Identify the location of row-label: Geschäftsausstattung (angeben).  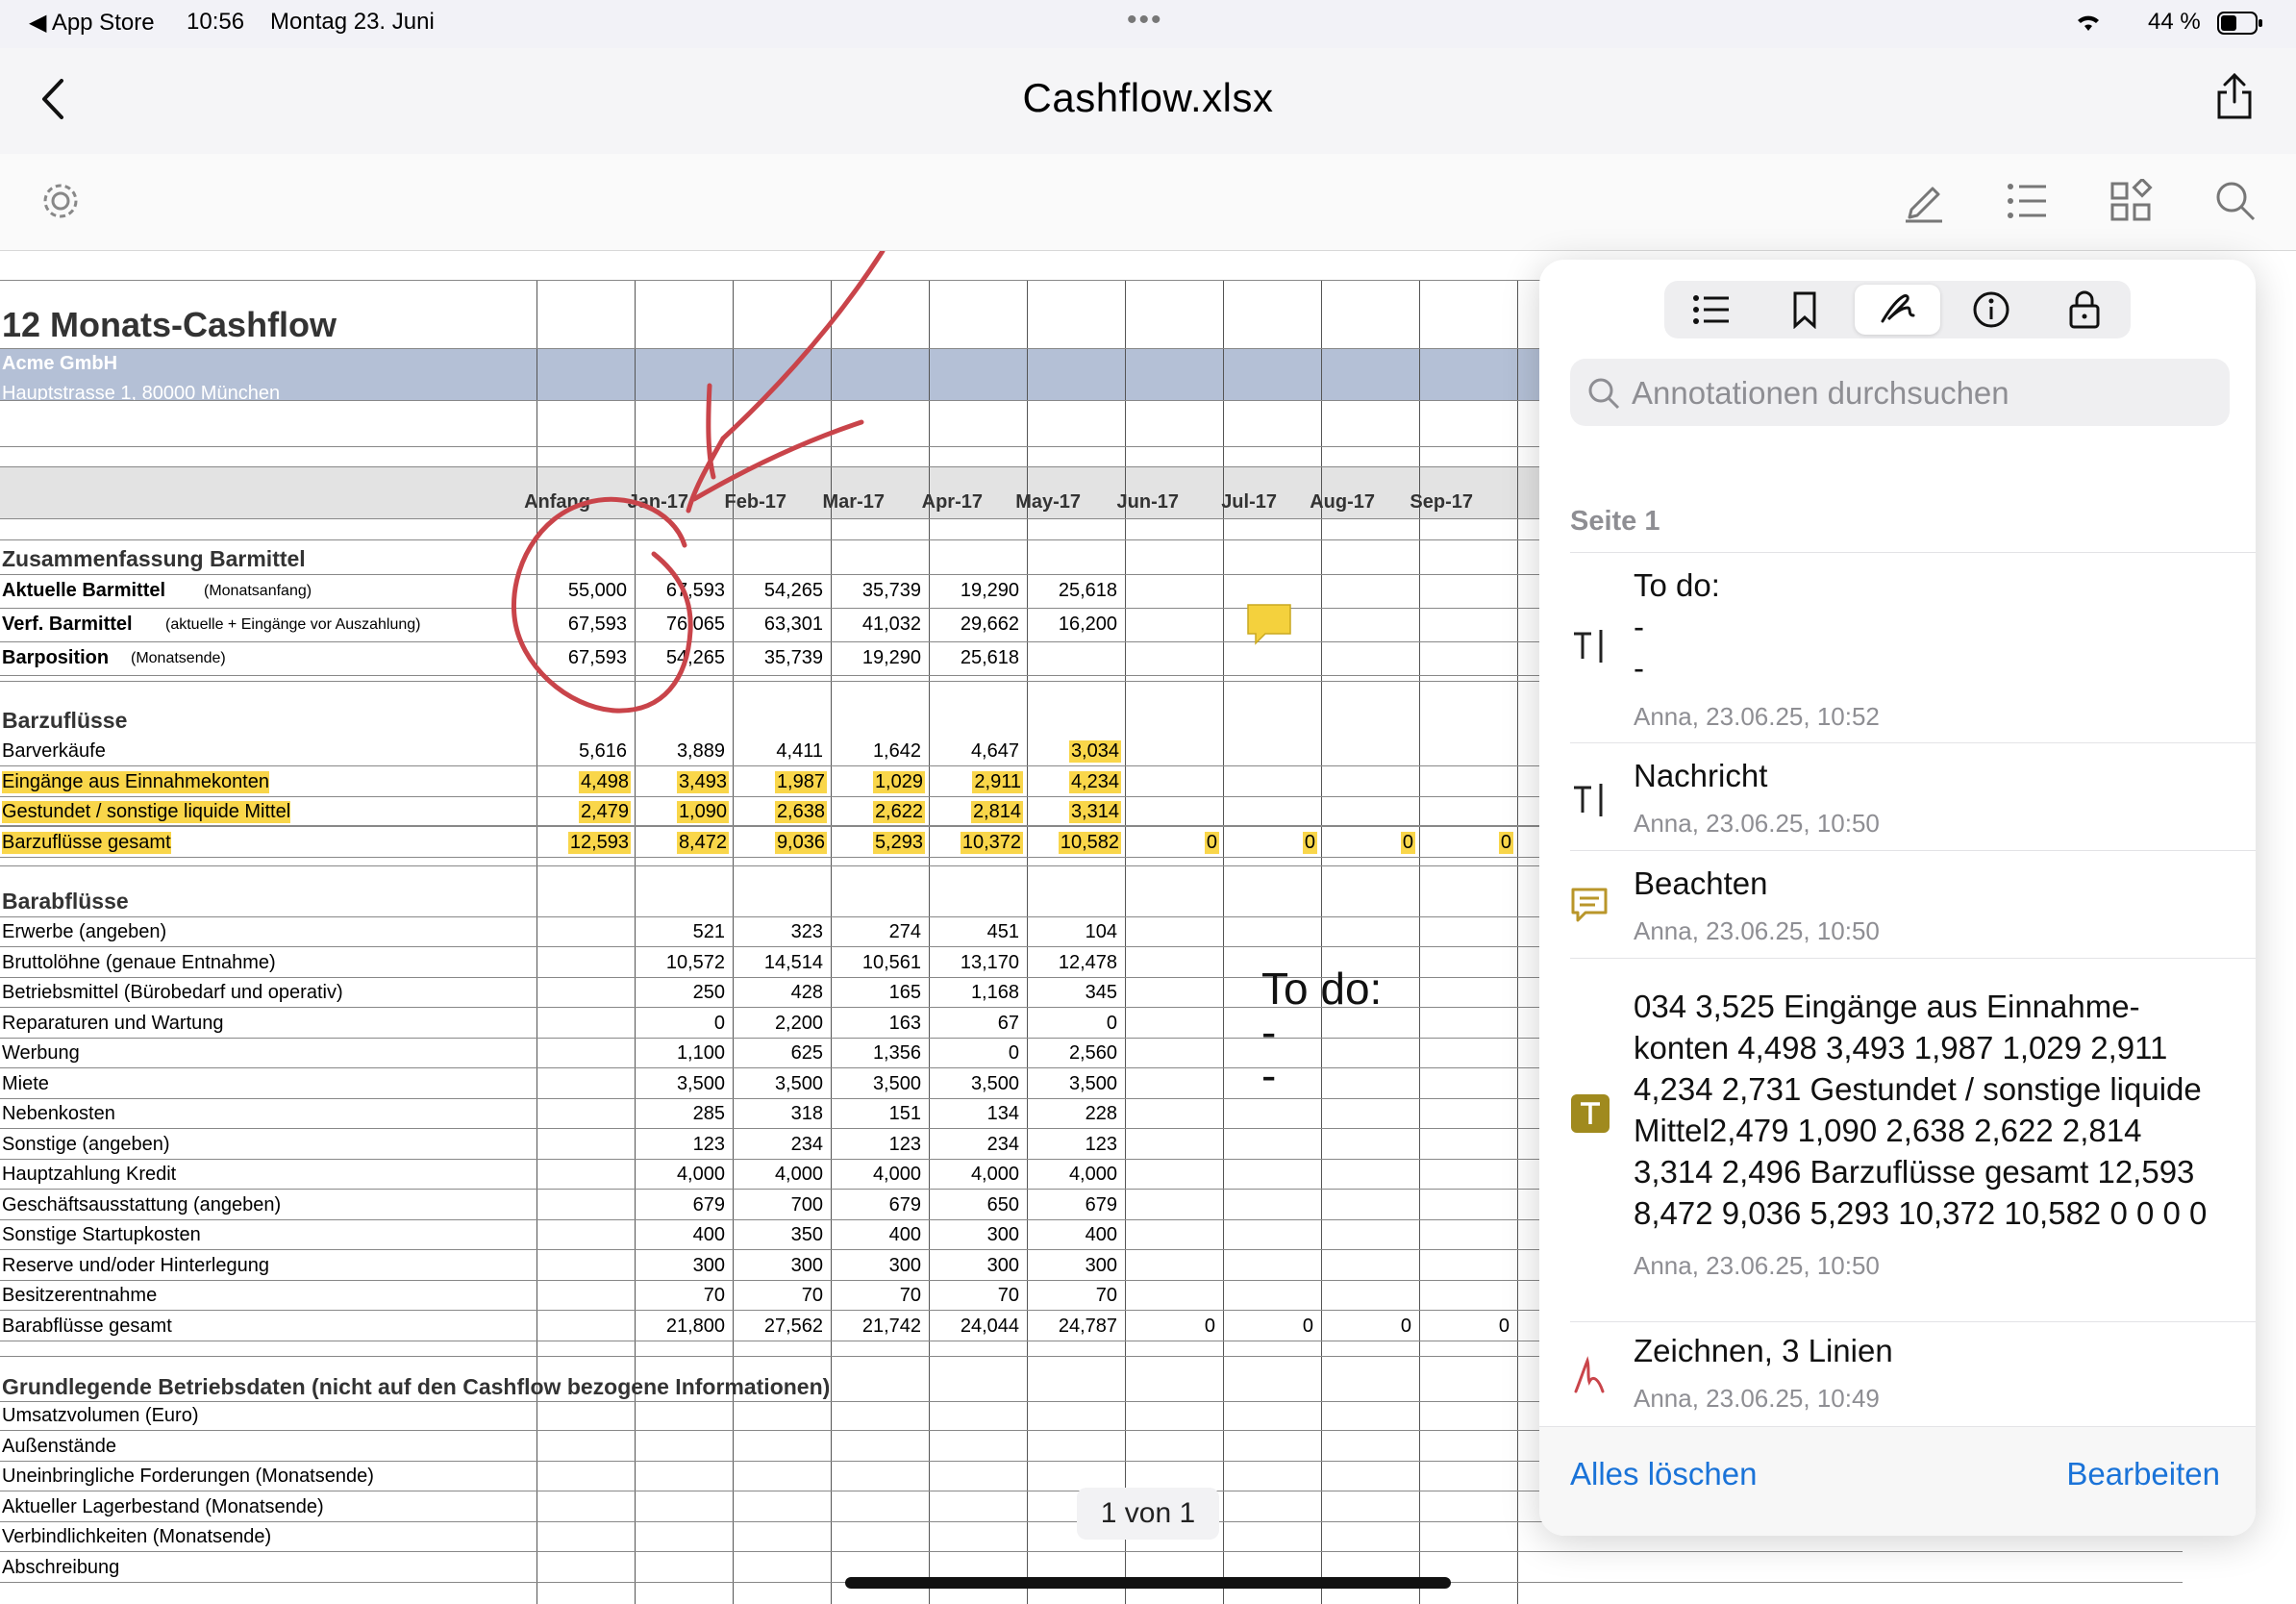
(142, 1204).